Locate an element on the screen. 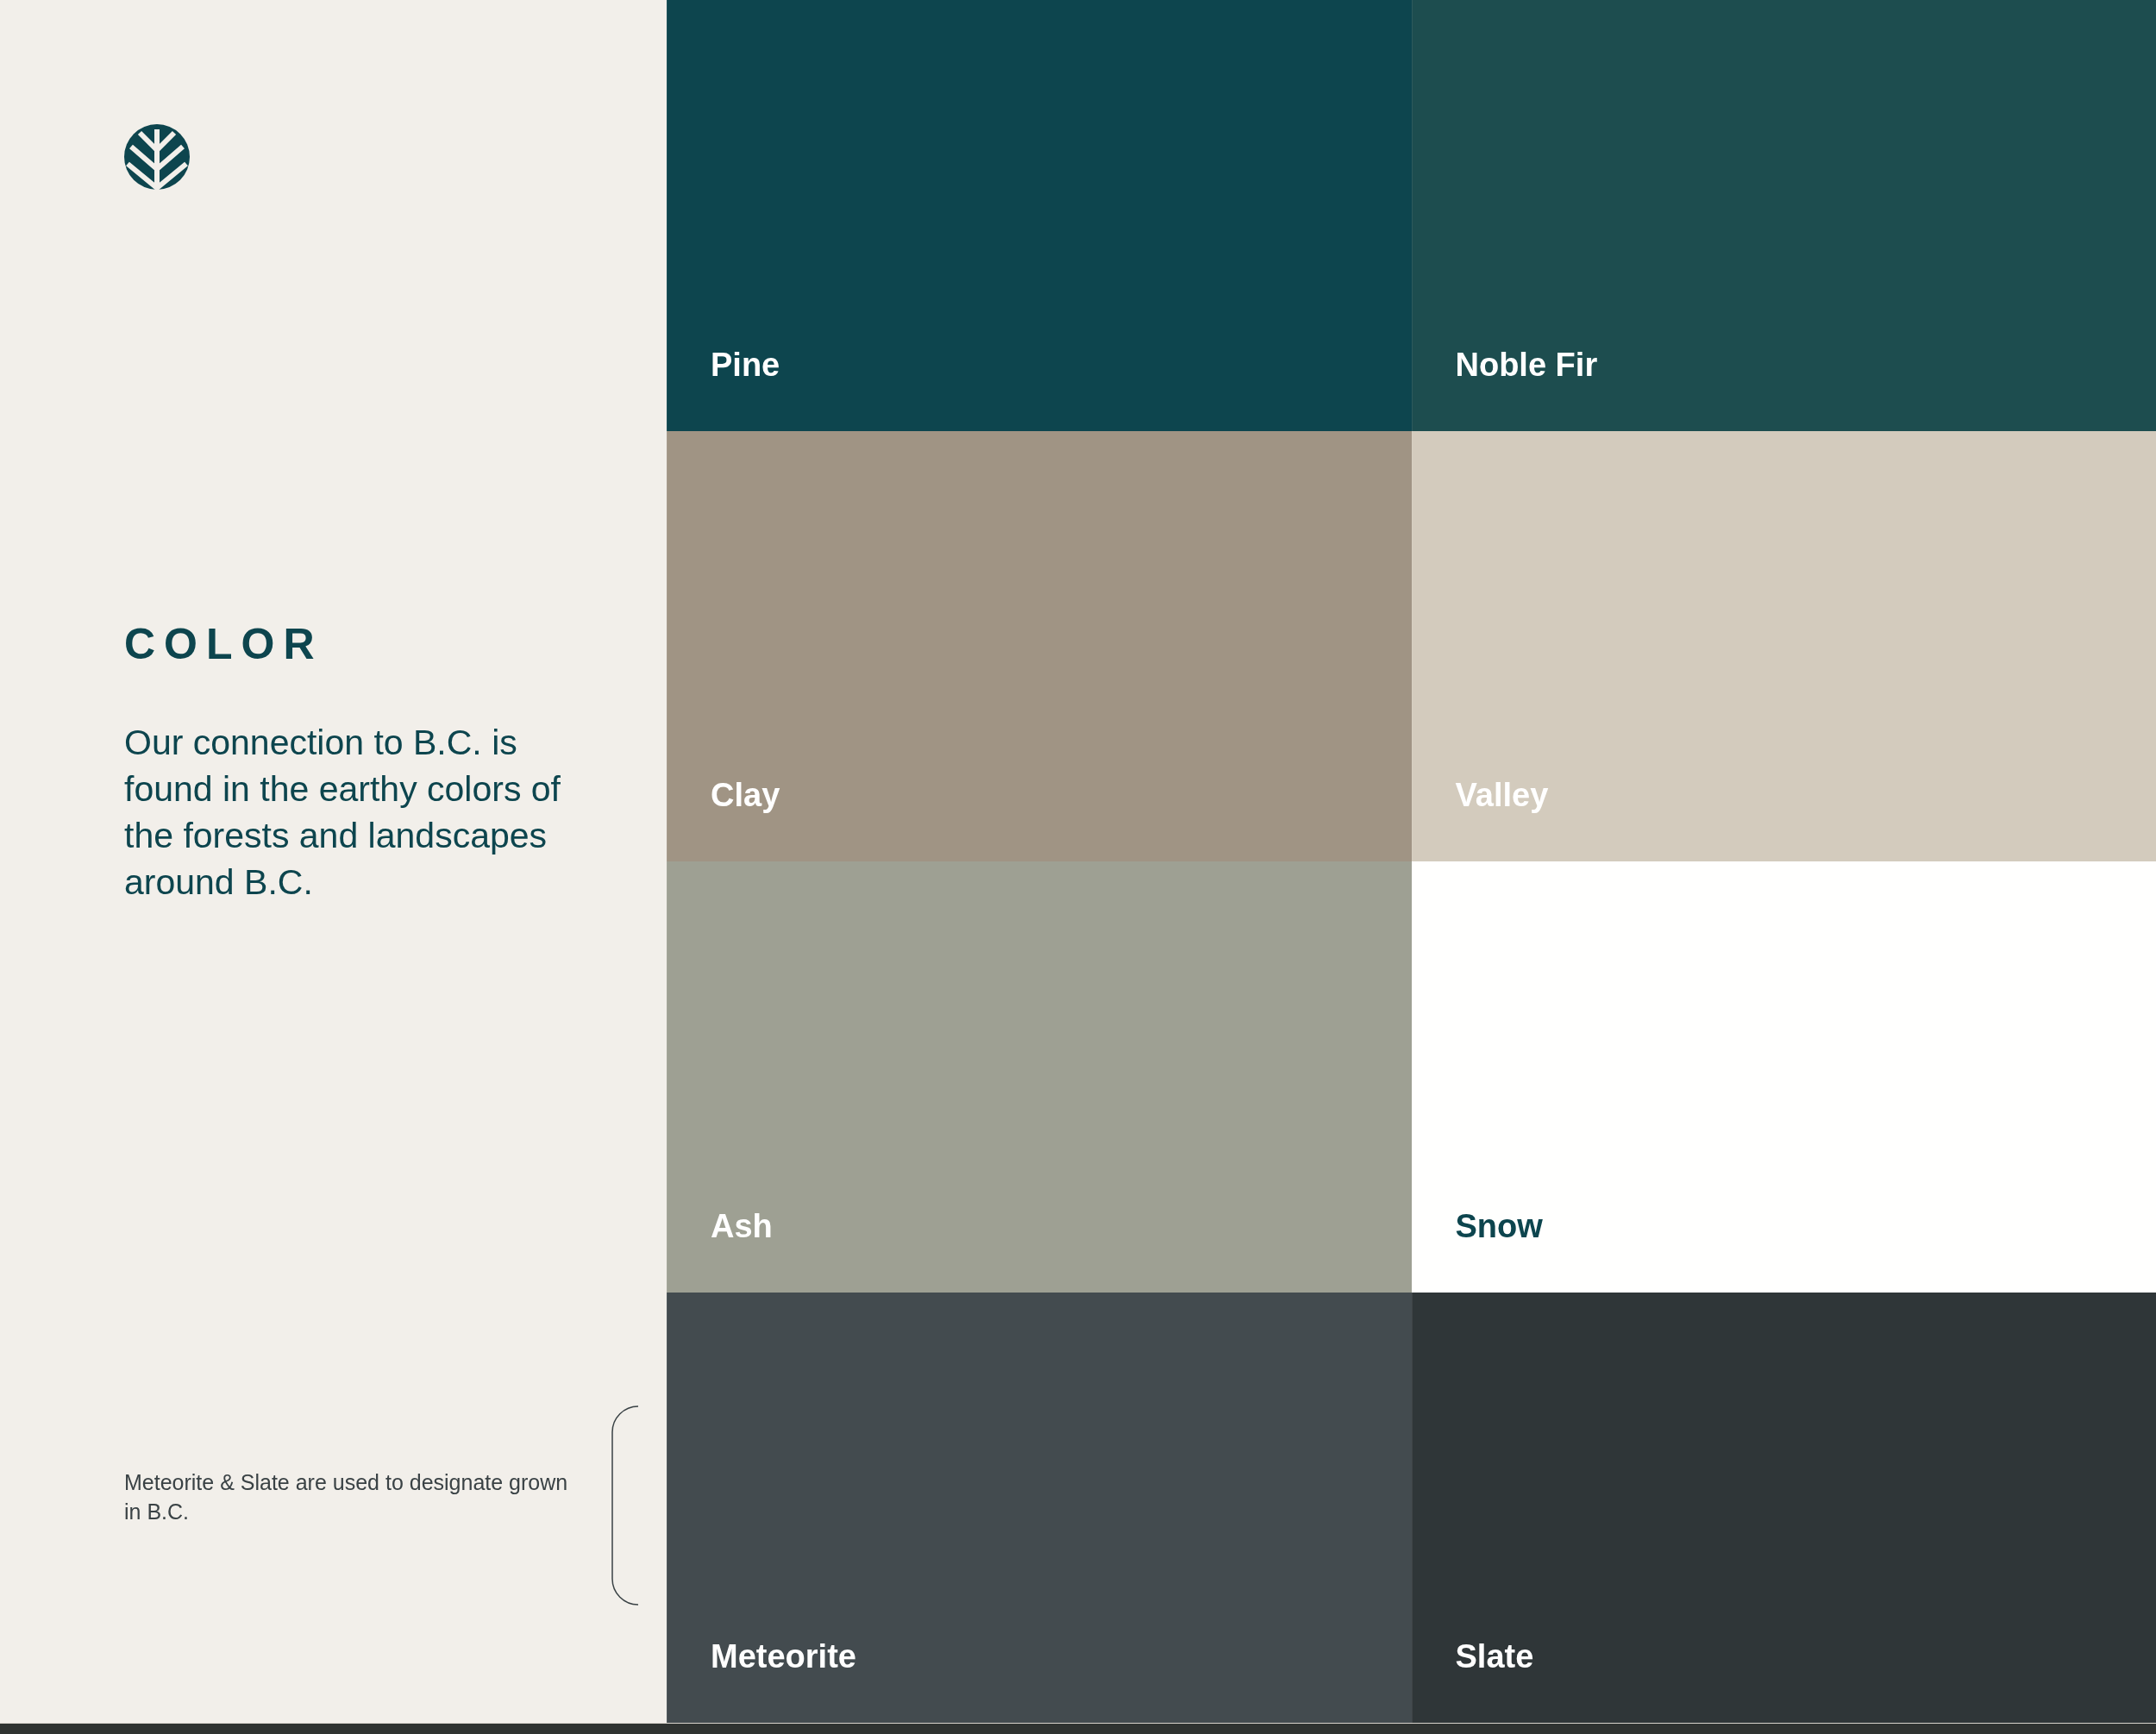 The height and width of the screenshot is (1734, 2156). swatch-label: Valley is located at coordinates (1502, 795).